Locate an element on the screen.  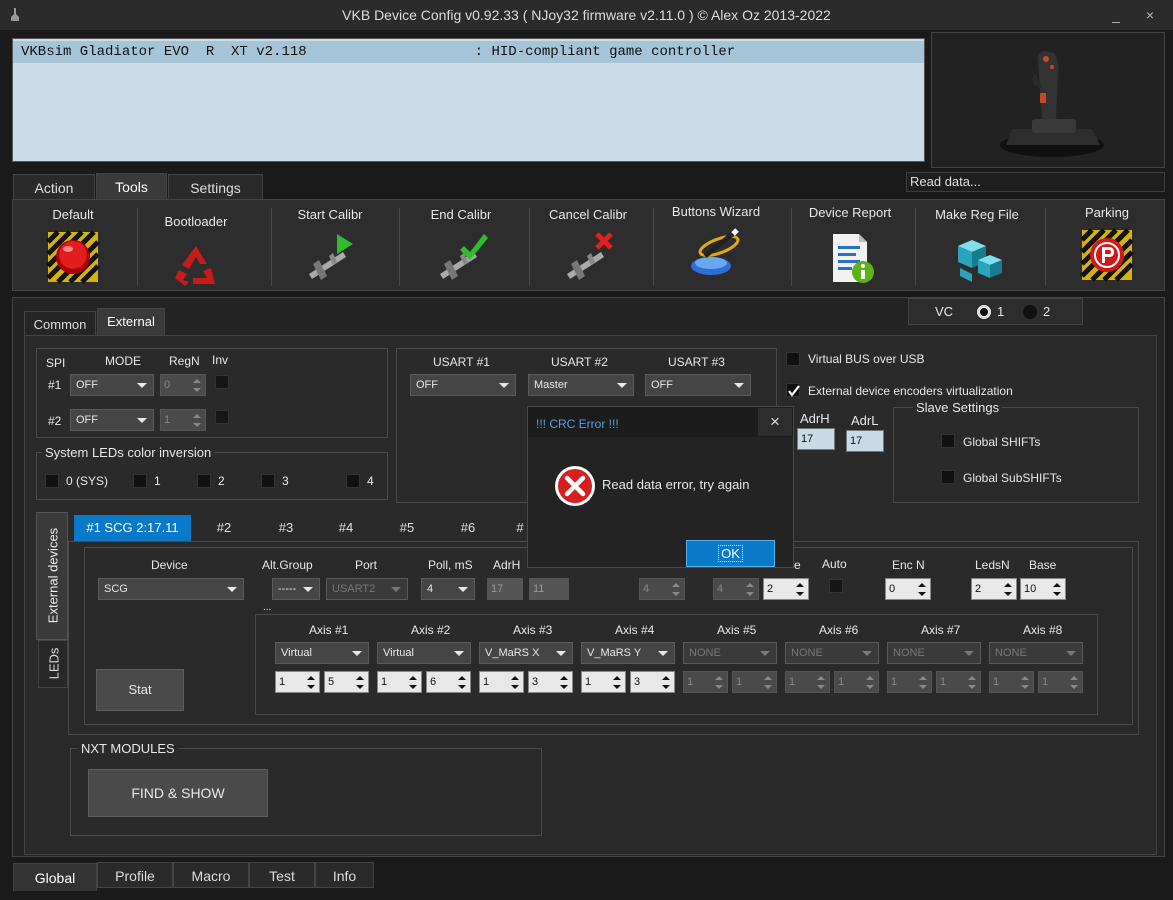
usart2-select: Master is located at coordinates (581, 385).